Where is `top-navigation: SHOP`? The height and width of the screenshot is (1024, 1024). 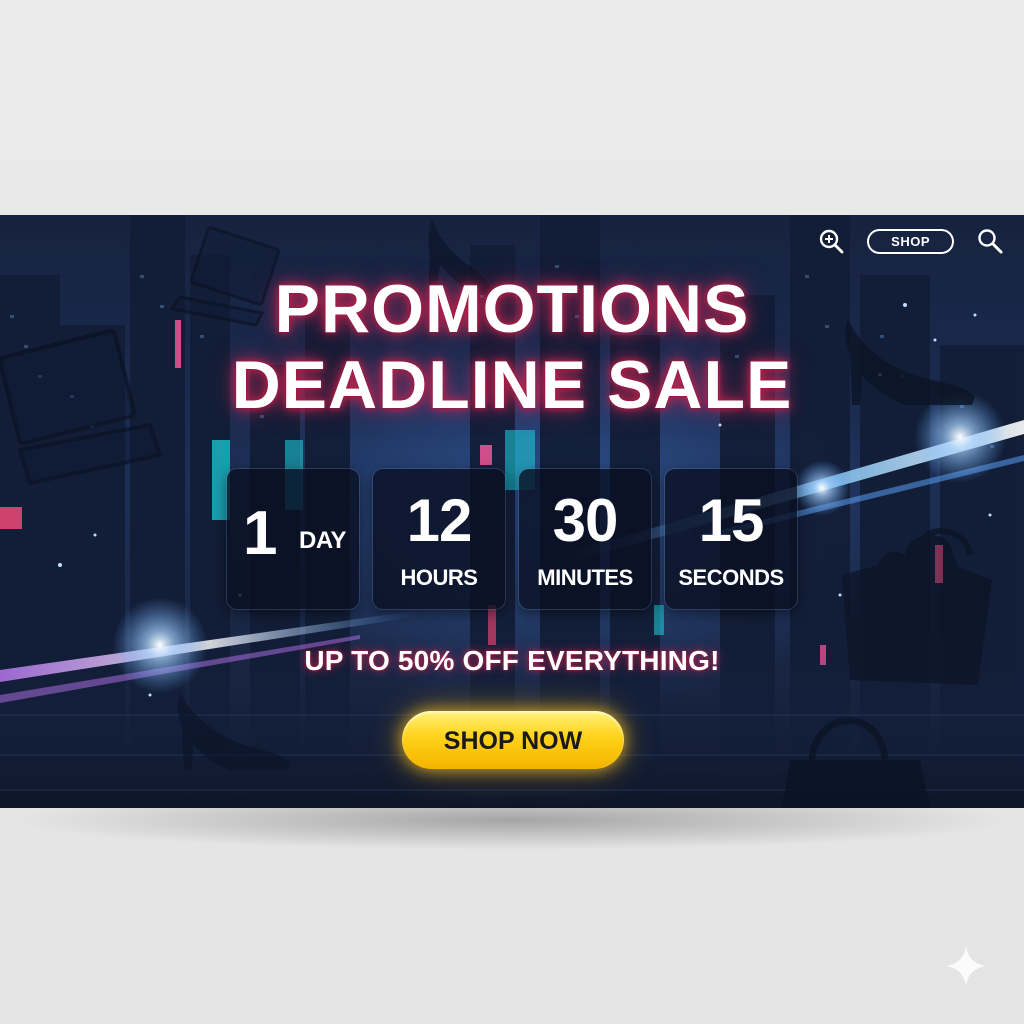
top-navigation: SHOP is located at coordinates (910, 241).